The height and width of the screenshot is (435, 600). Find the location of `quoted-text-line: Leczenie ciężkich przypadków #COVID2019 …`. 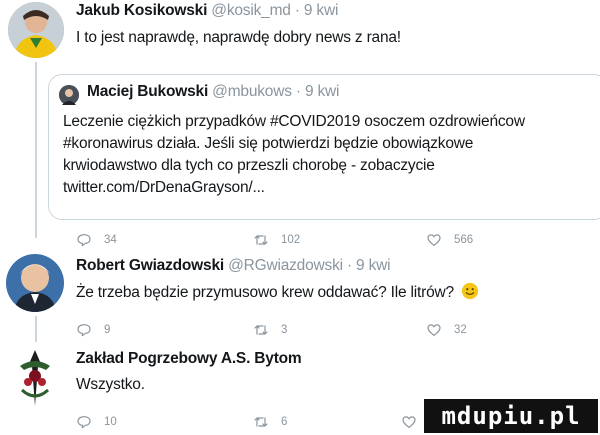

quoted-text-line: Leczenie ciężkich przypadków #COVID2019 … is located at coordinates (294, 121).